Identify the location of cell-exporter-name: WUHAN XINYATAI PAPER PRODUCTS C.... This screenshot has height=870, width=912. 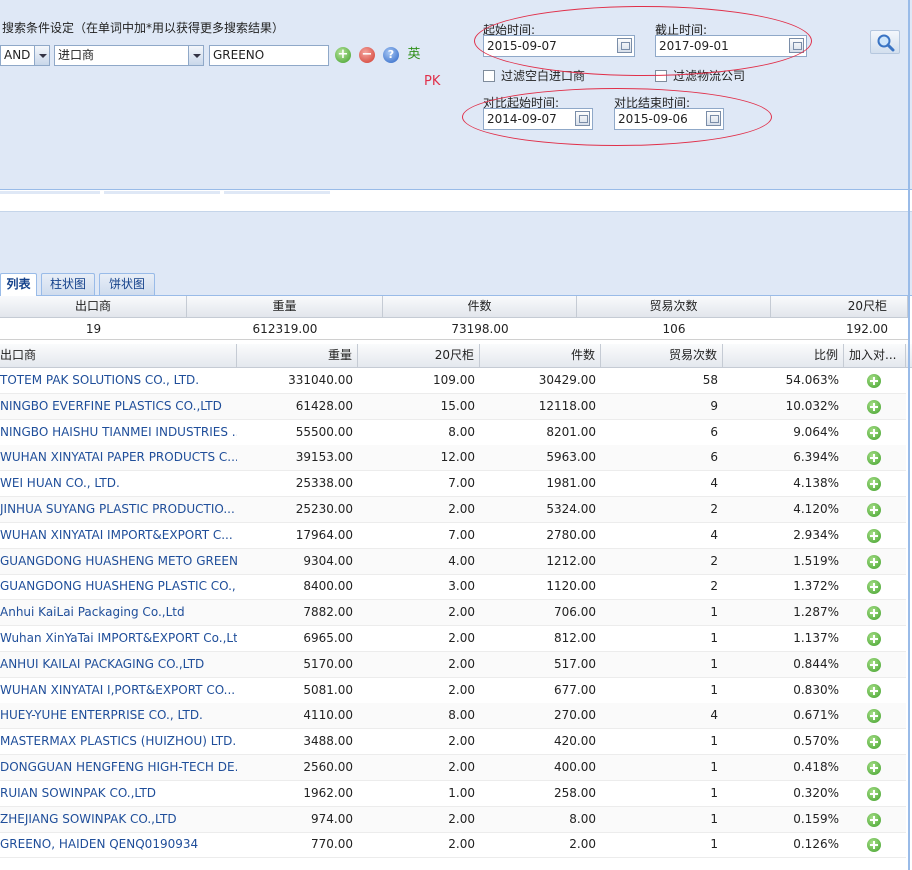
(118, 457).